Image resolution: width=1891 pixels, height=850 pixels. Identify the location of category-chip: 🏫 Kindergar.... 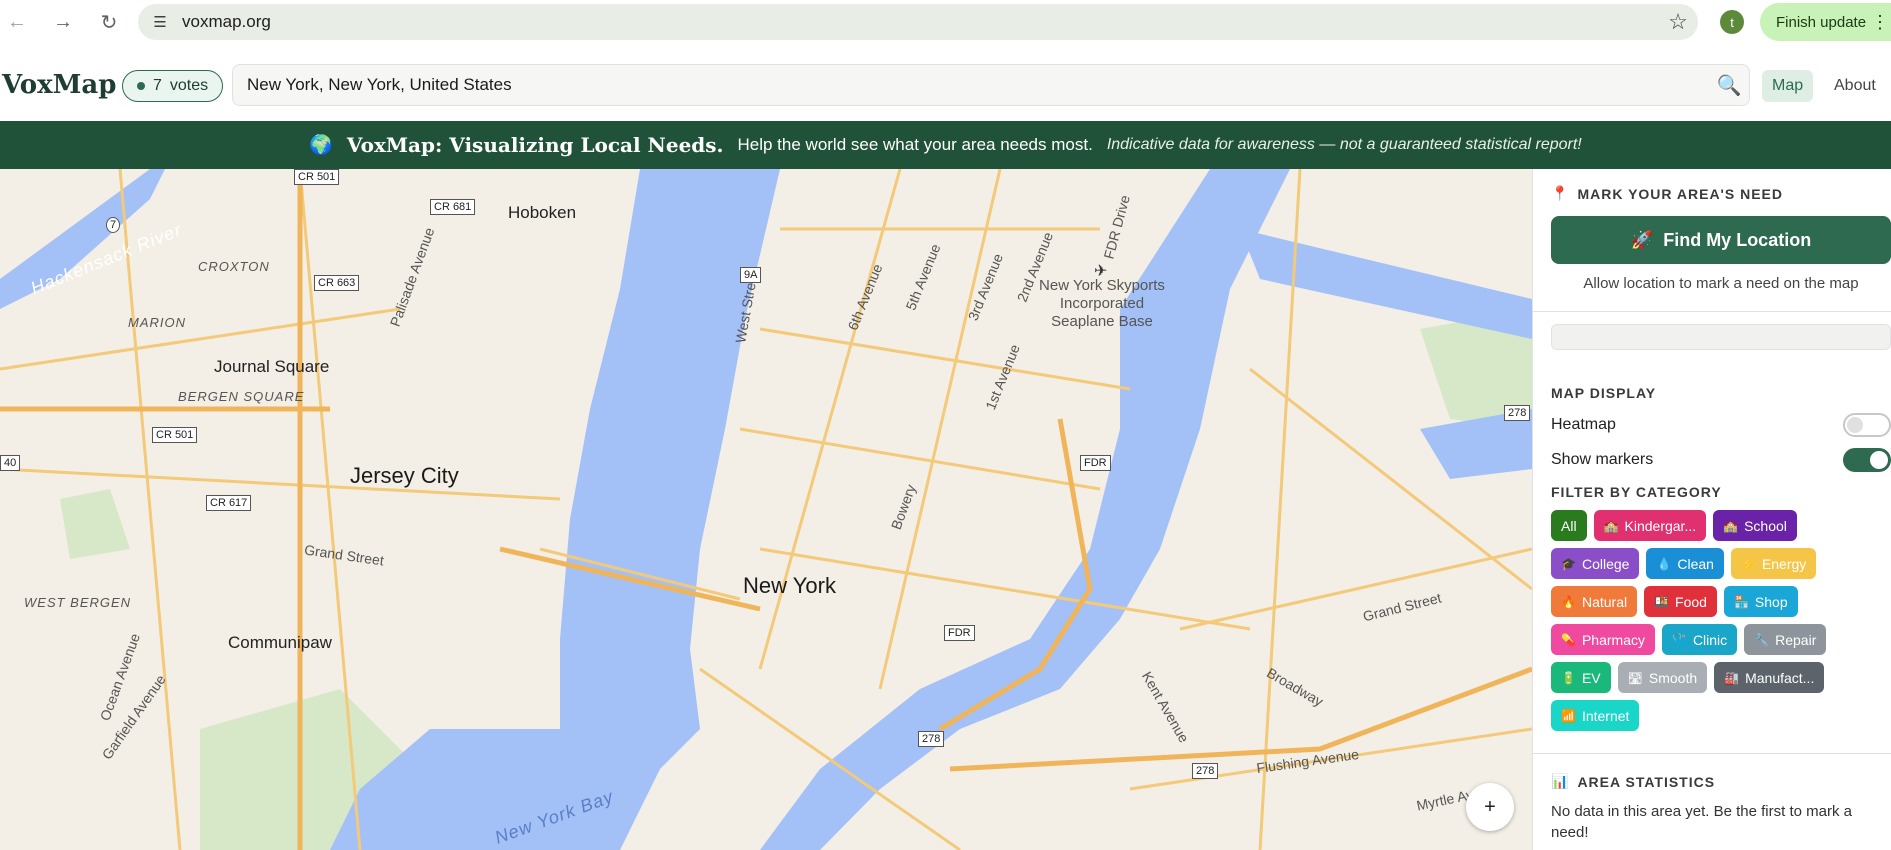
(1650, 525).